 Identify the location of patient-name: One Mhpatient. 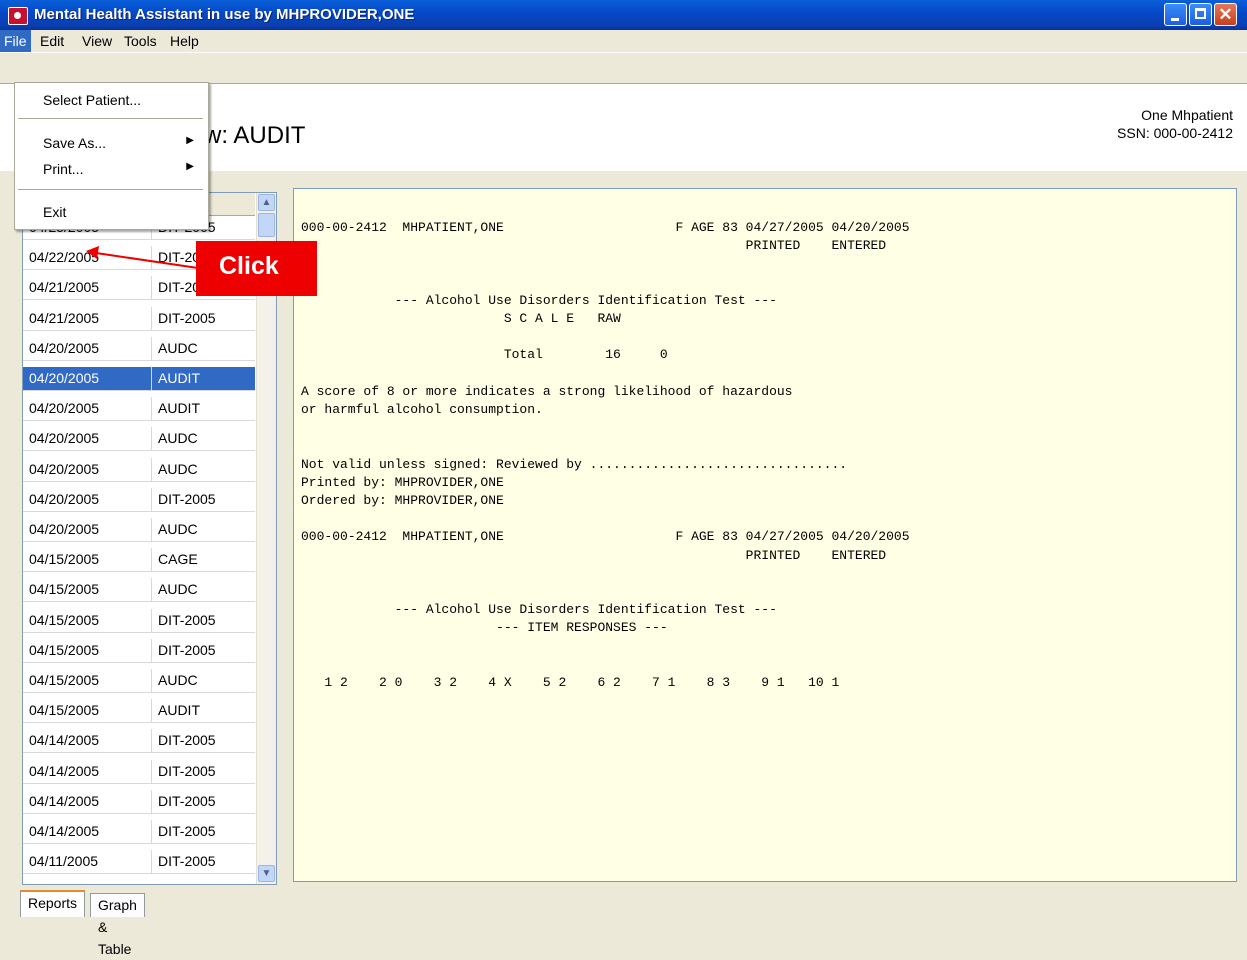
(1187, 115).